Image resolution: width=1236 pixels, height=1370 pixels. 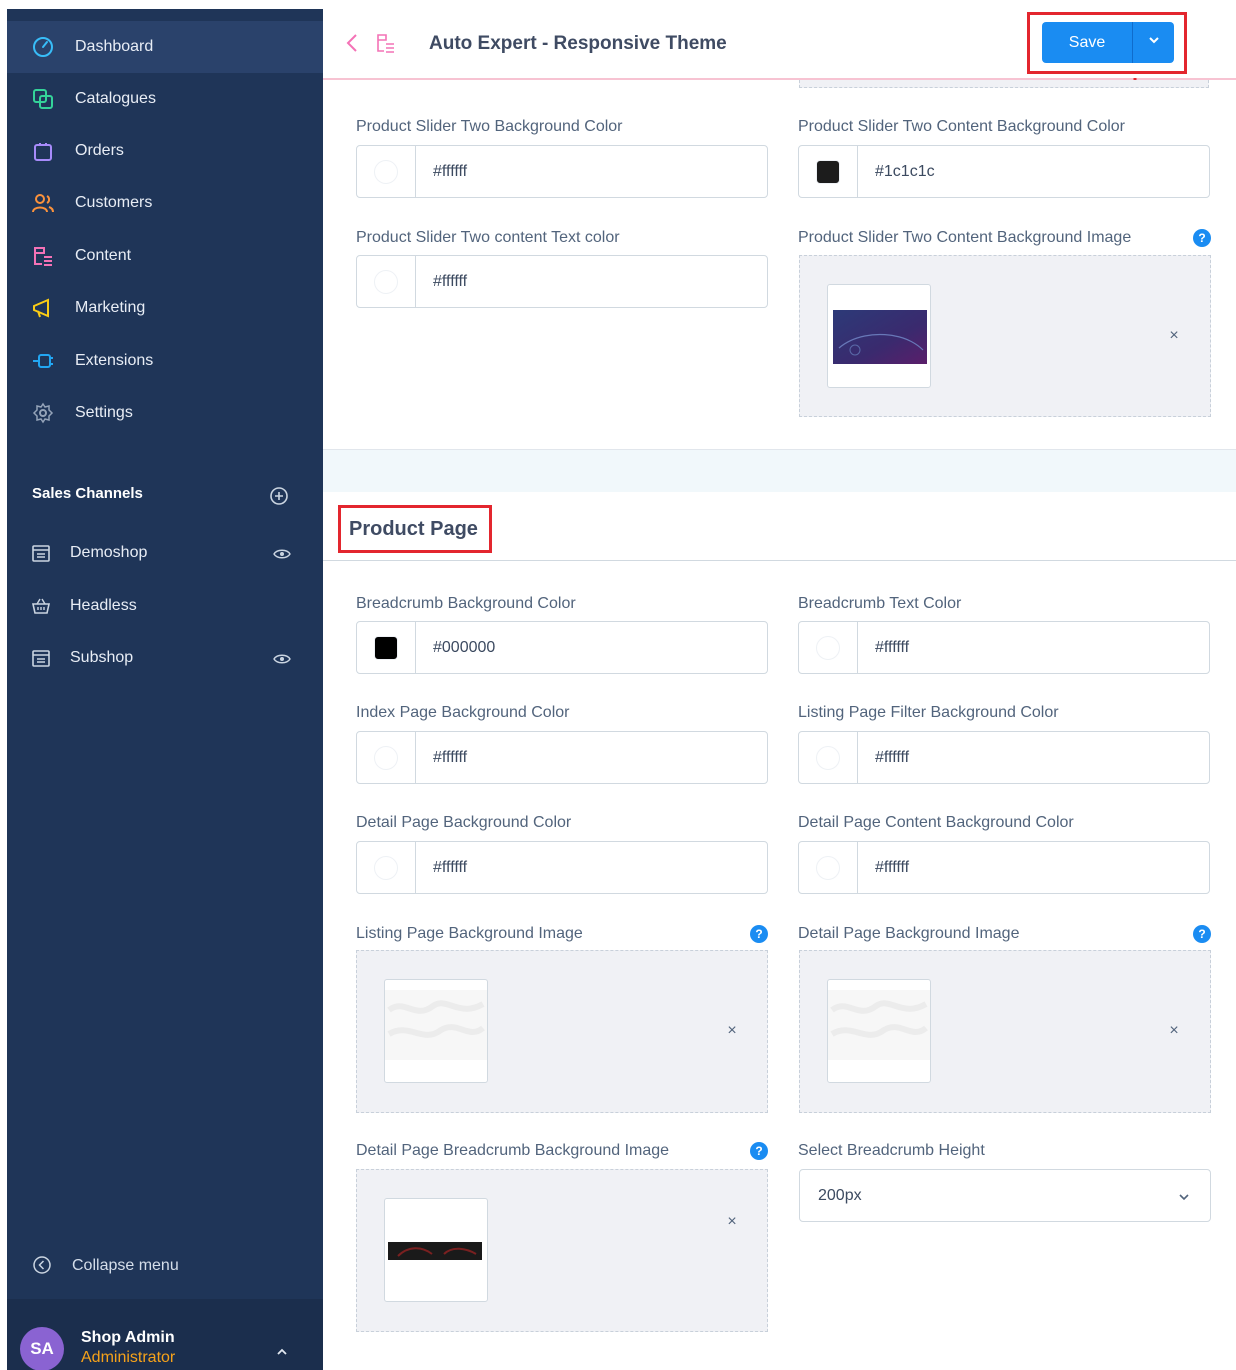 What do you see at coordinates (165, 659) in the screenshot?
I see `sales-channel-subshop: Subshop` at bounding box center [165, 659].